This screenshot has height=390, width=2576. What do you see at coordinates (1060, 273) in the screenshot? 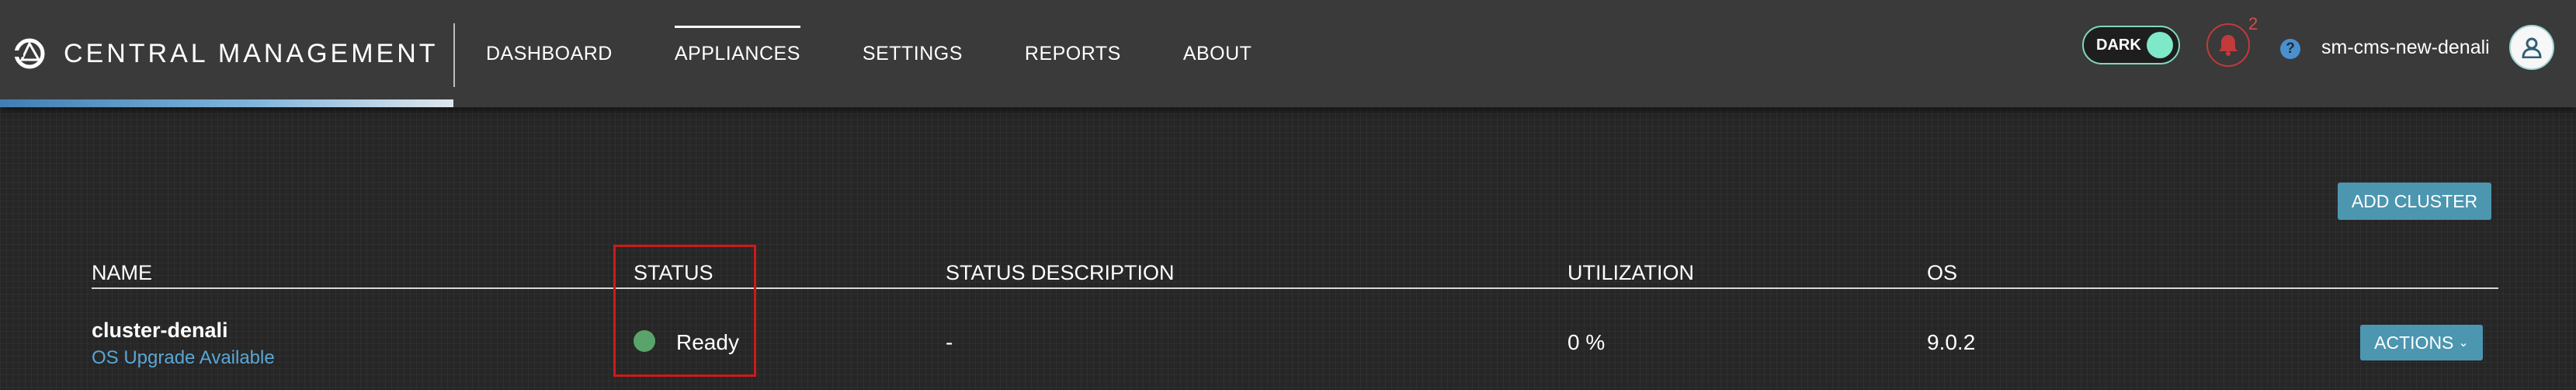
I see `column-header-status-description: STATUS DESCRIPTION` at bounding box center [1060, 273].